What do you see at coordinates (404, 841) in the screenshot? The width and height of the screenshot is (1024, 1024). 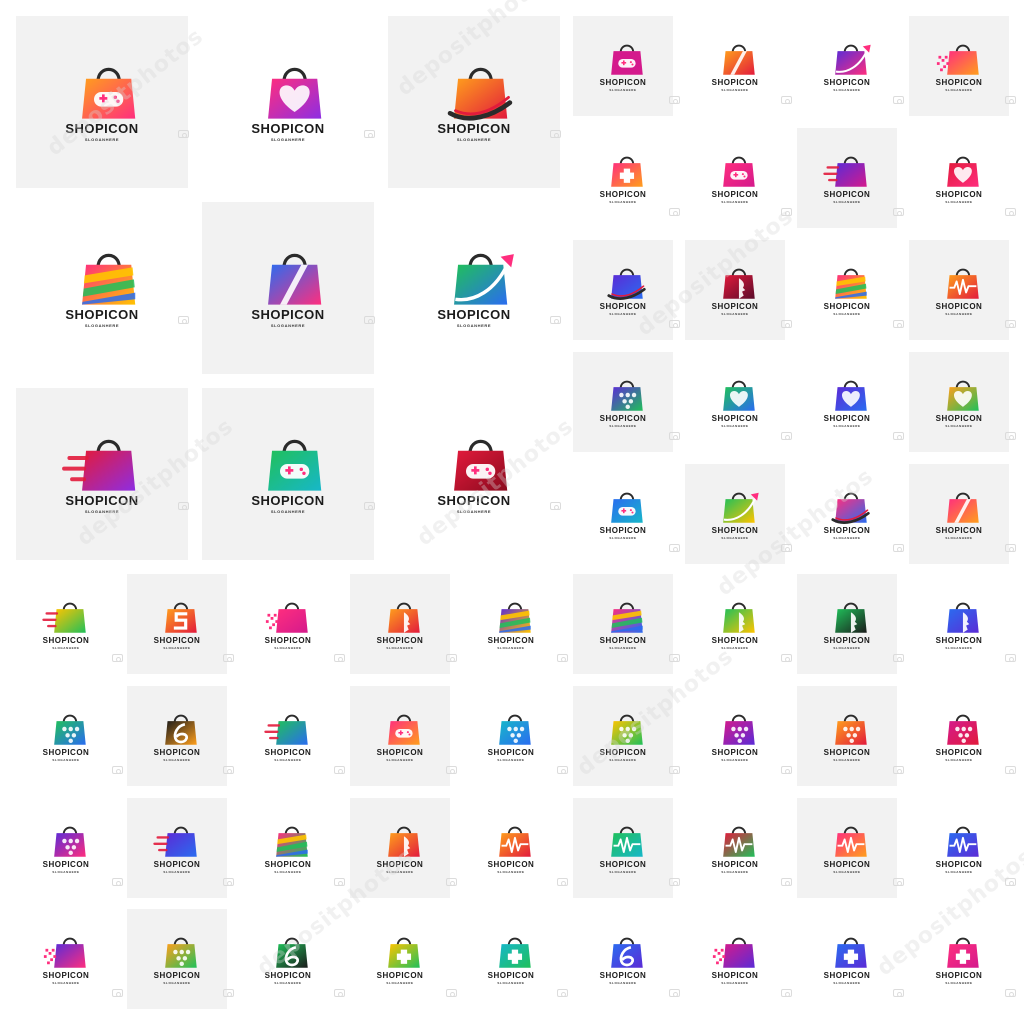 I see `face-bag-icon` at bounding box center [404, 841].